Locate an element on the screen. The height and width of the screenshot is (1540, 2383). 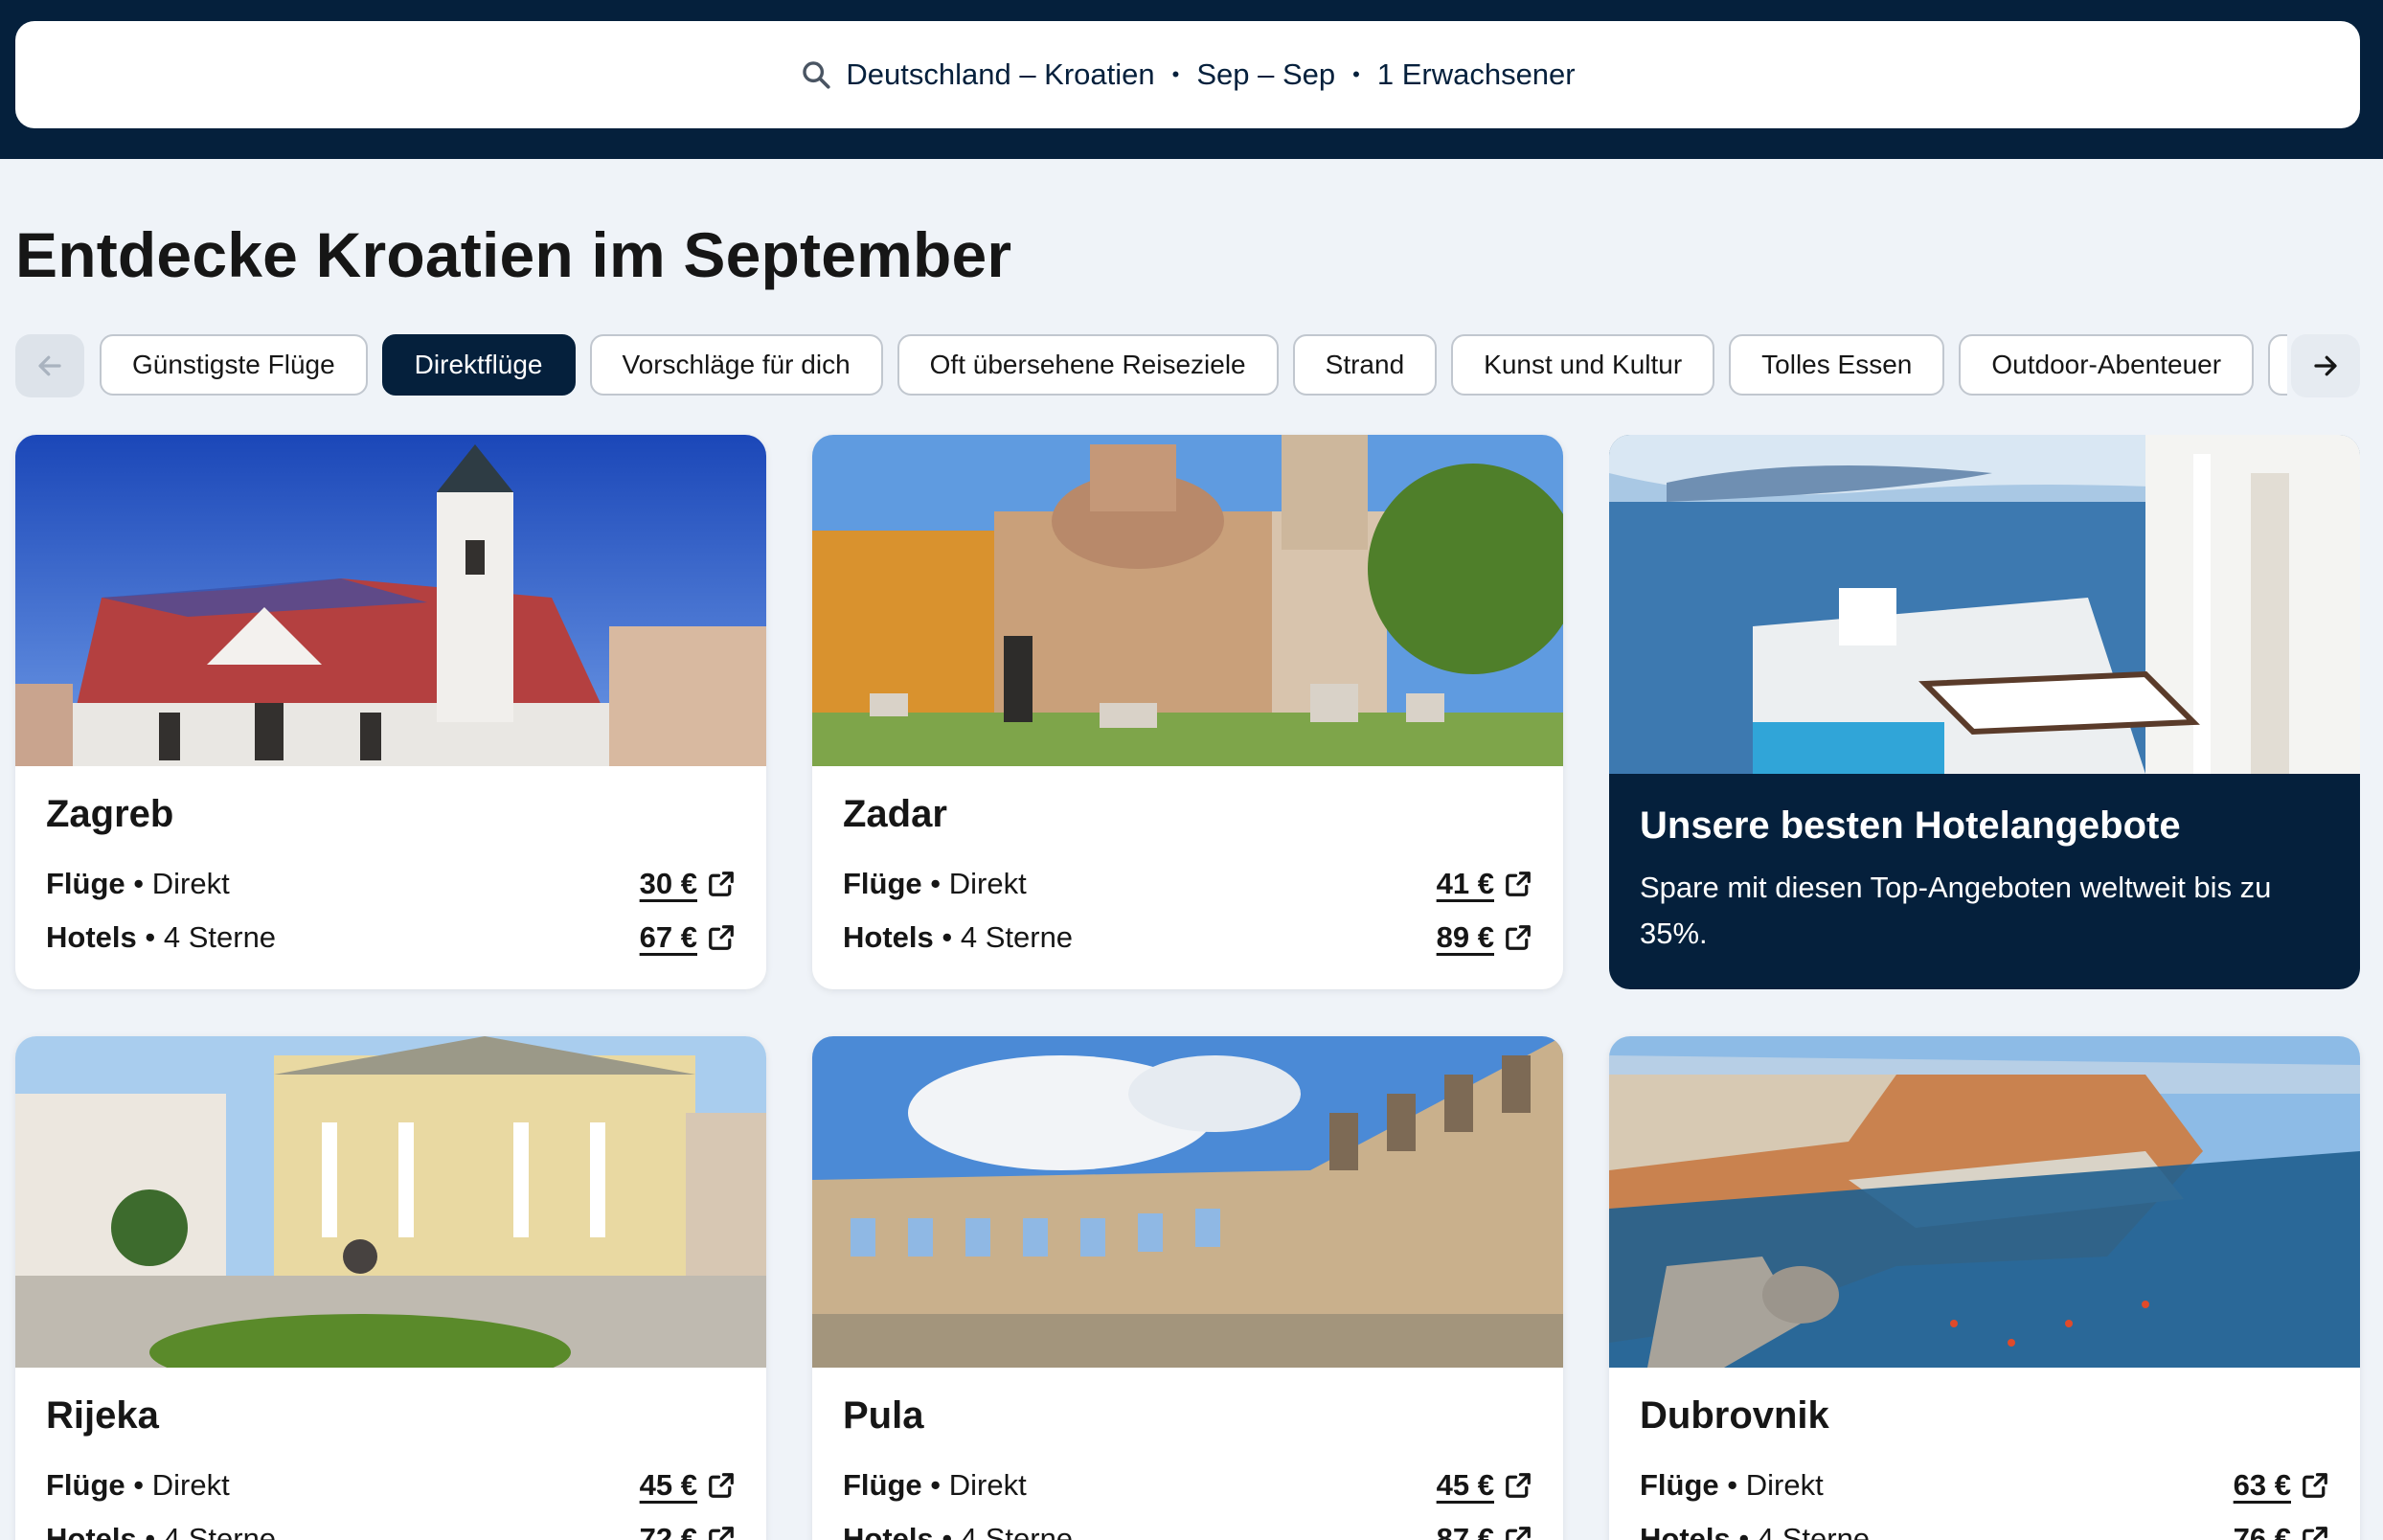
search-route: Deutschland – Kroatien is located at coordinates (1000, 74).